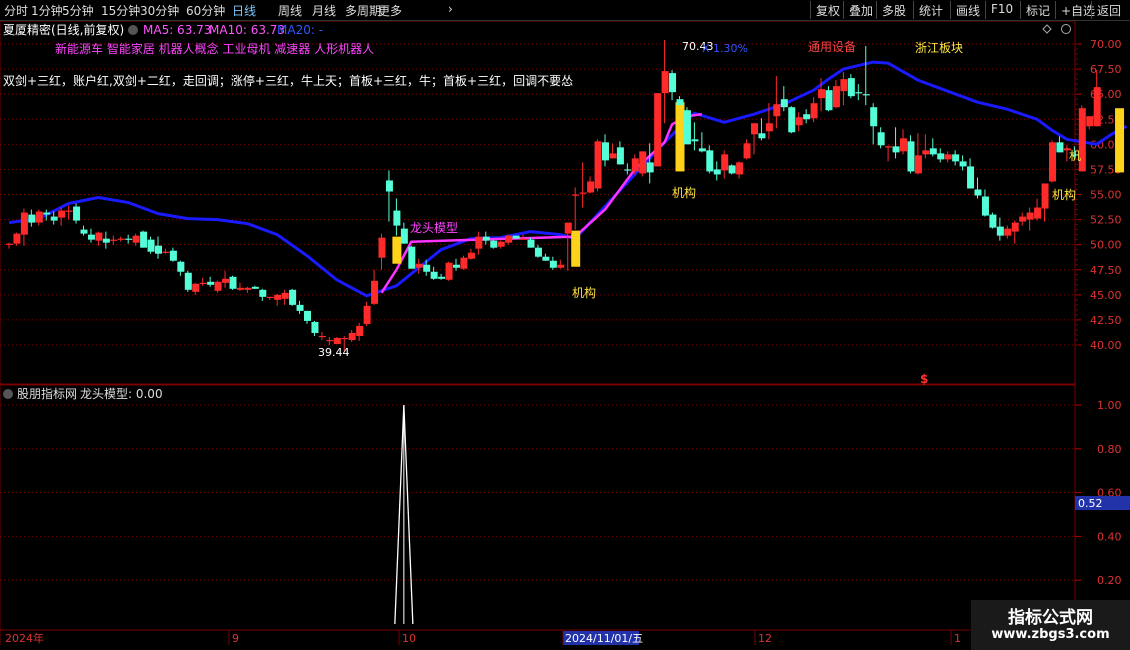  What do you see at coordinates (409, 638) in the screenshot?
I see `date-oct: 10` at bounding box center [409, 638].